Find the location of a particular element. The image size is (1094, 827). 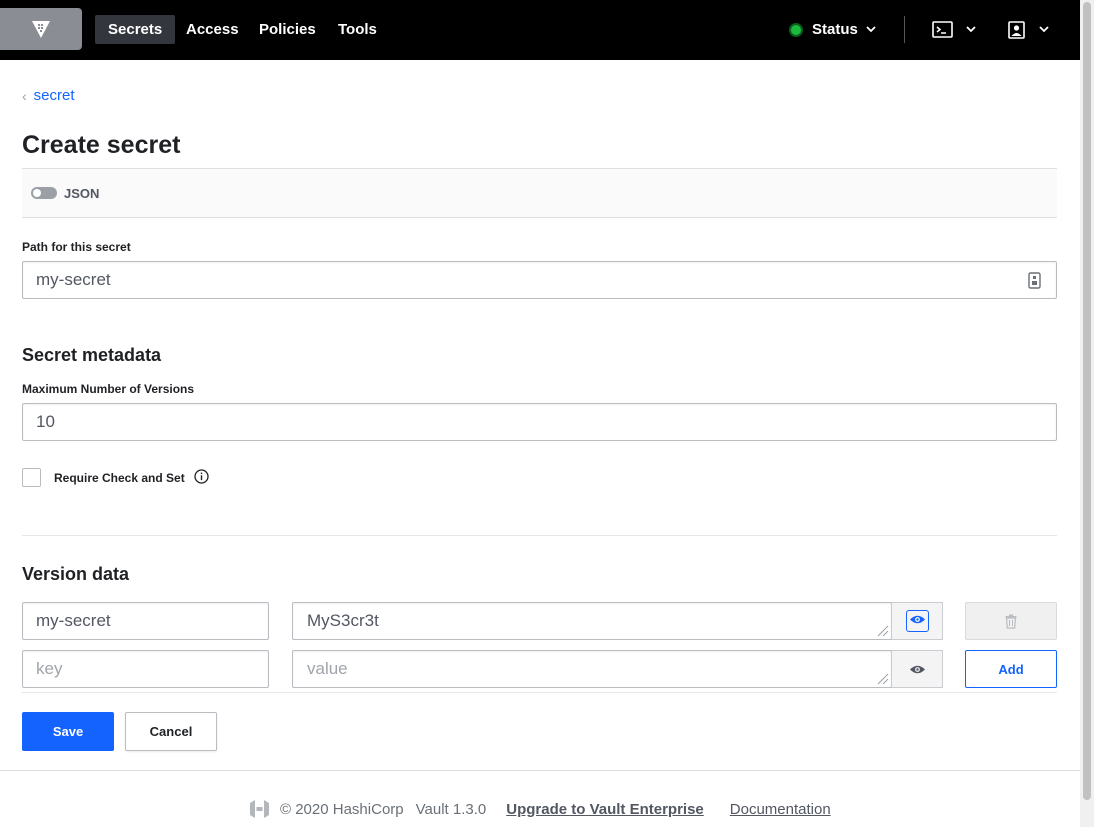

metadata-section-title: Secret metadata is located at coordinates (92, 355).